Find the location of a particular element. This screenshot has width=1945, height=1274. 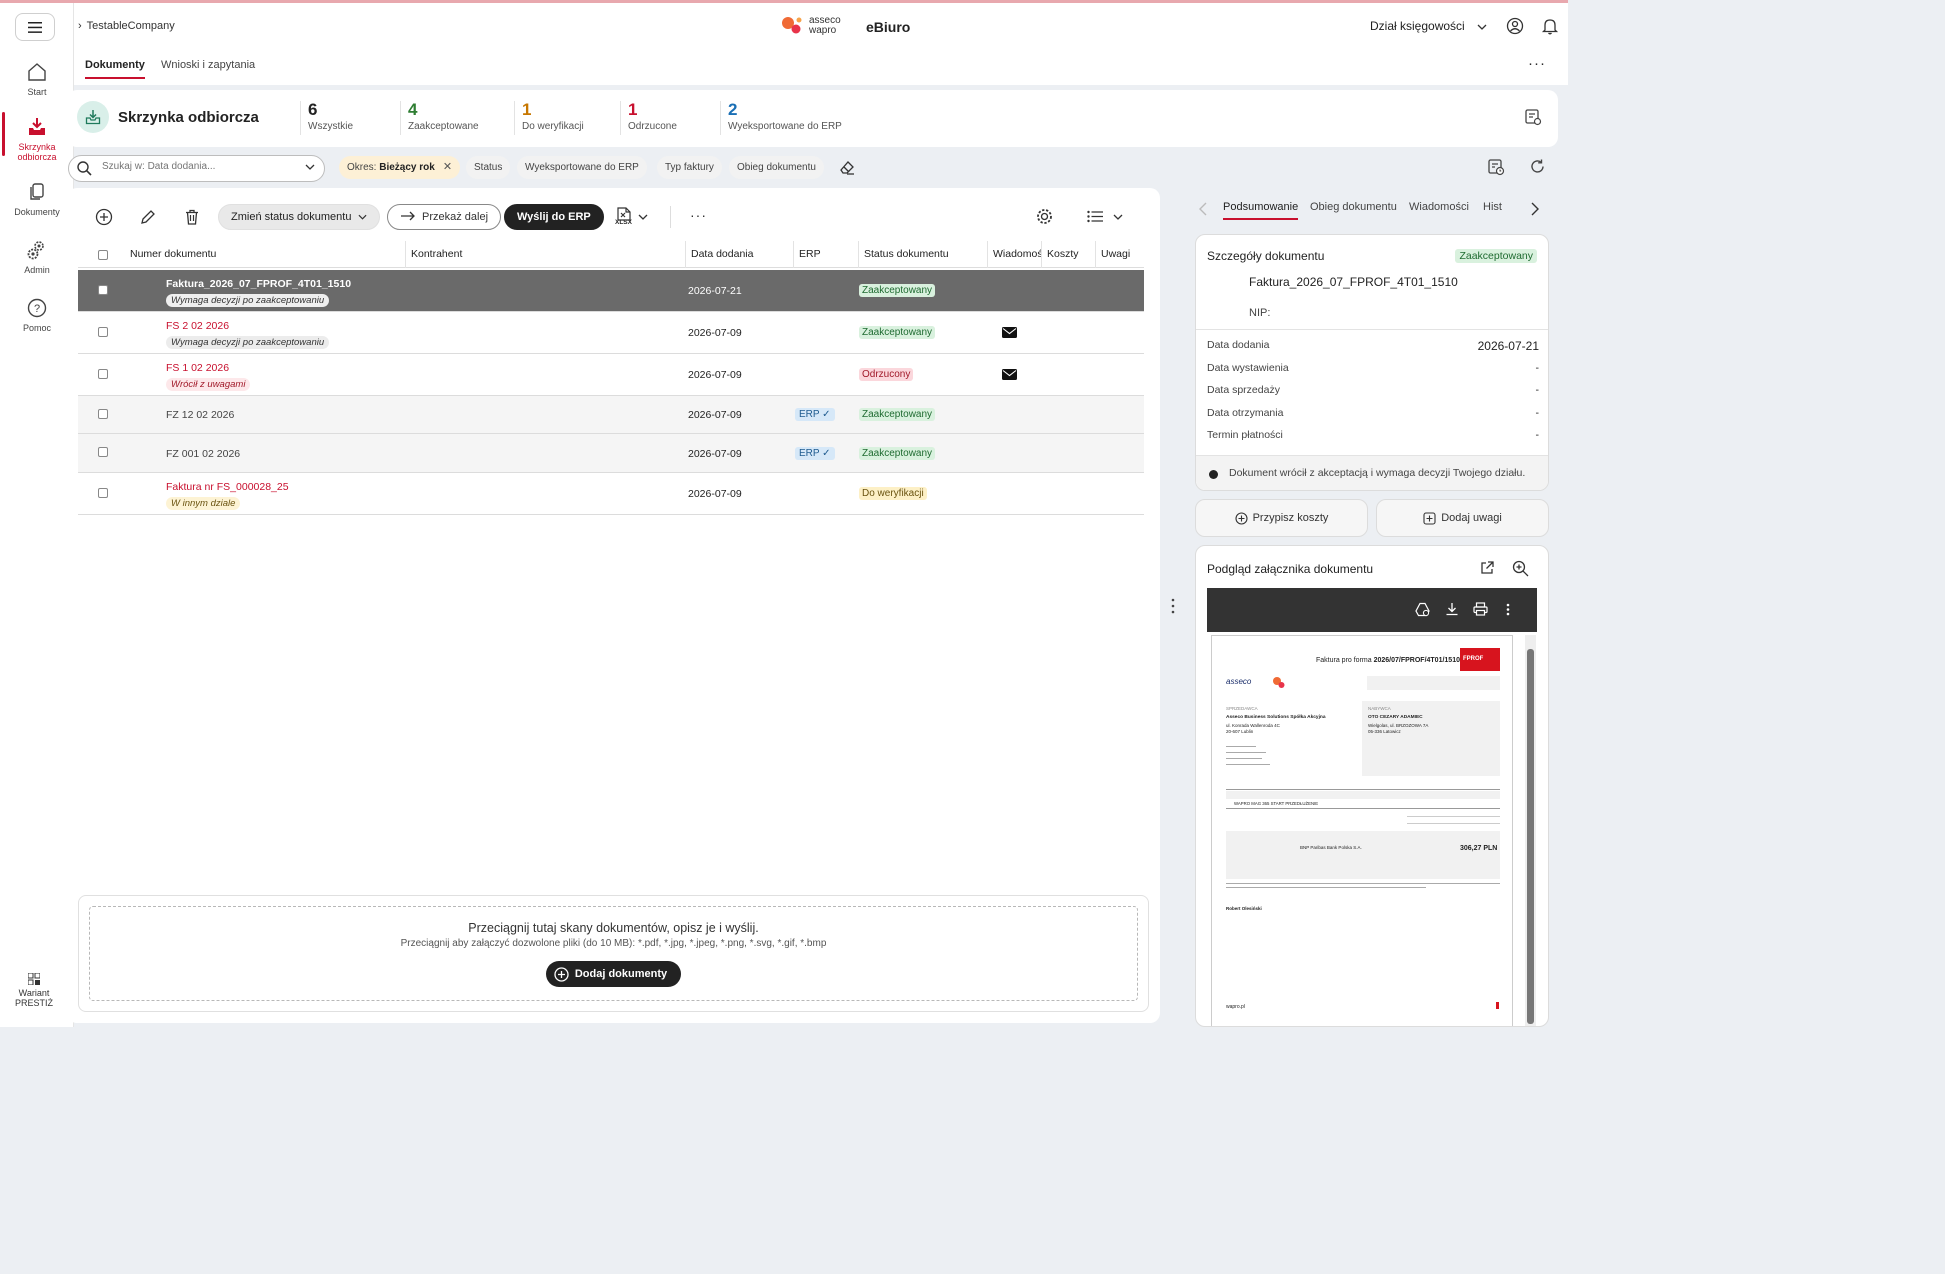

variant-line1: Wariant is located at coordinates (34, 993).